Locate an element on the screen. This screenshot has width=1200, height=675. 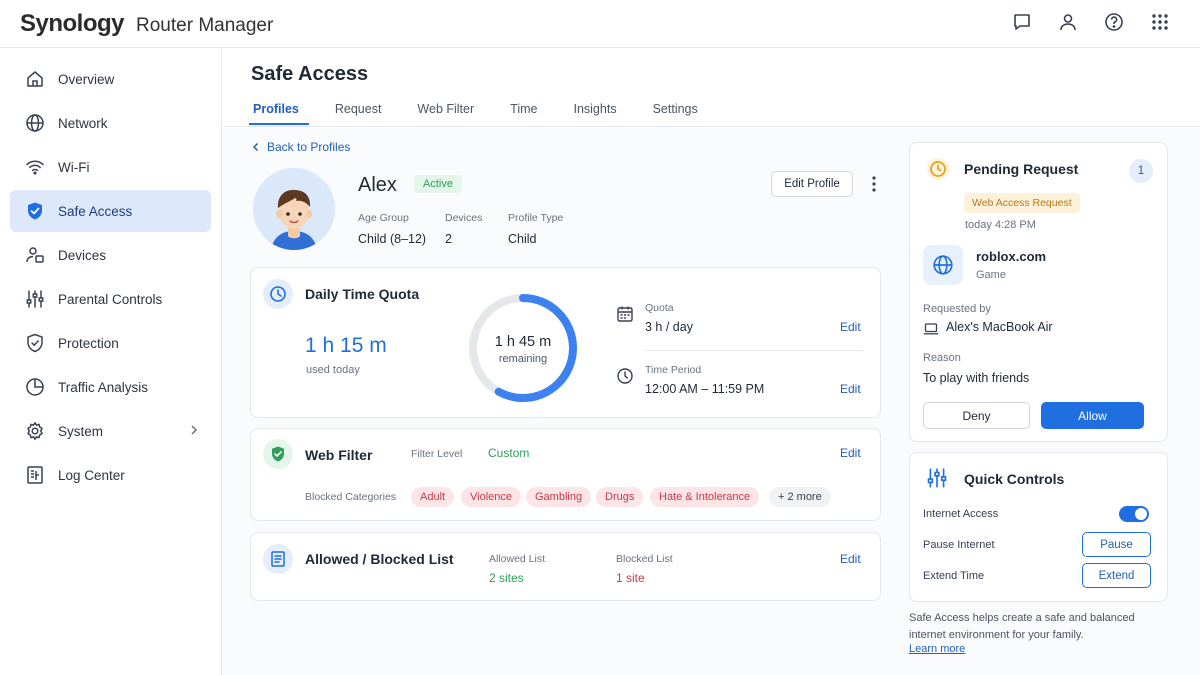
page-title: Safe Access is located at coordinates (310, 74).